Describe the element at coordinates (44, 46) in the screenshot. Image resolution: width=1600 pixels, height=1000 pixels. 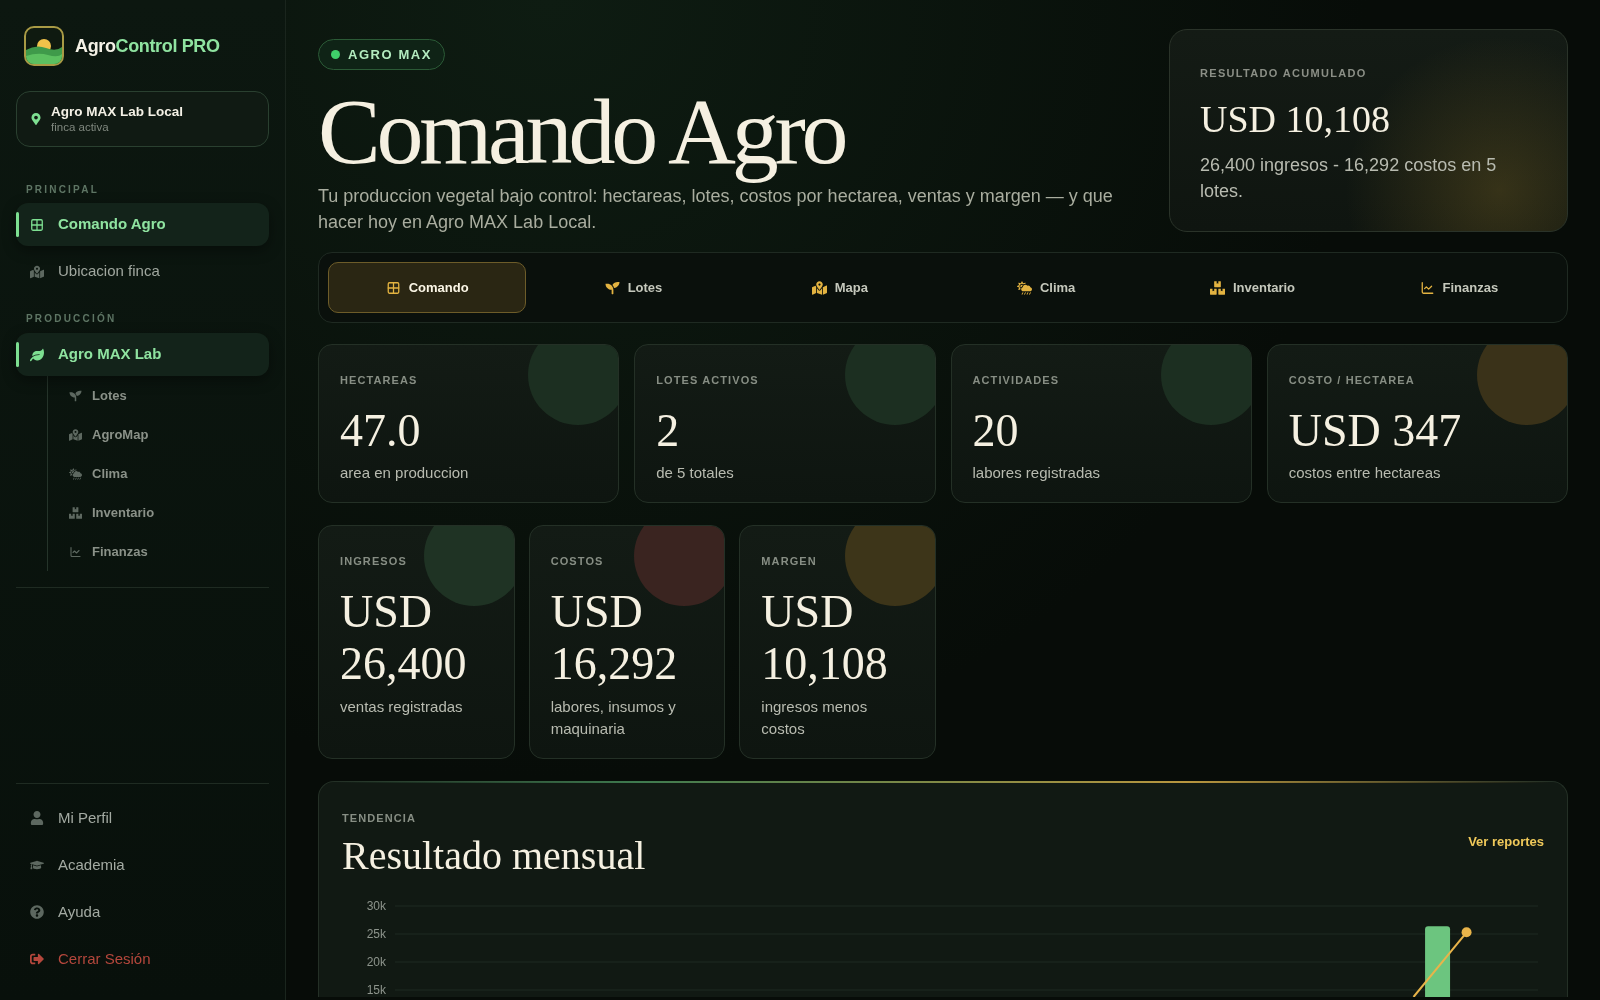
I see `sun-hills-logo-icon` at that location.